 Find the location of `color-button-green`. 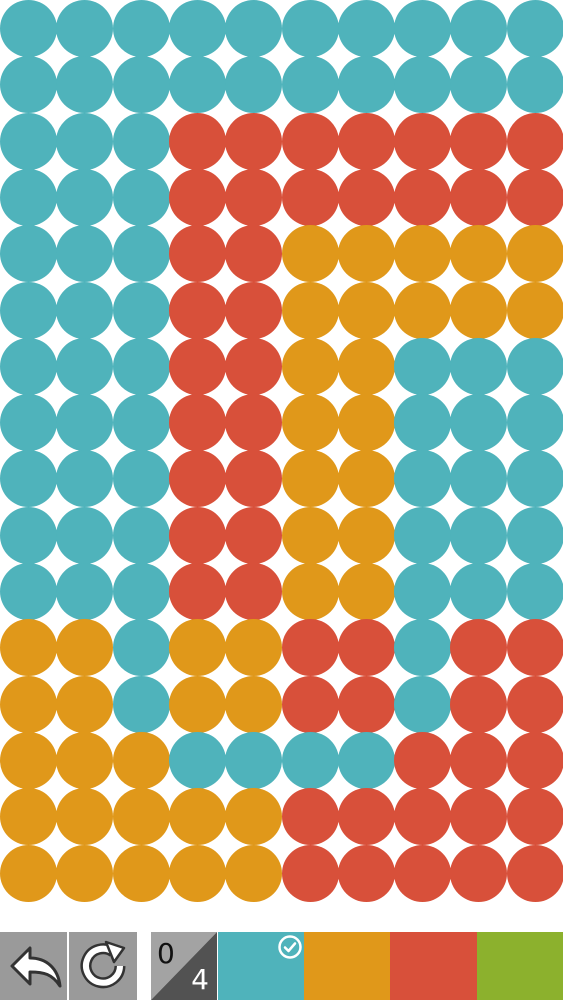

color-button-green is located at coordinates (520, 966).